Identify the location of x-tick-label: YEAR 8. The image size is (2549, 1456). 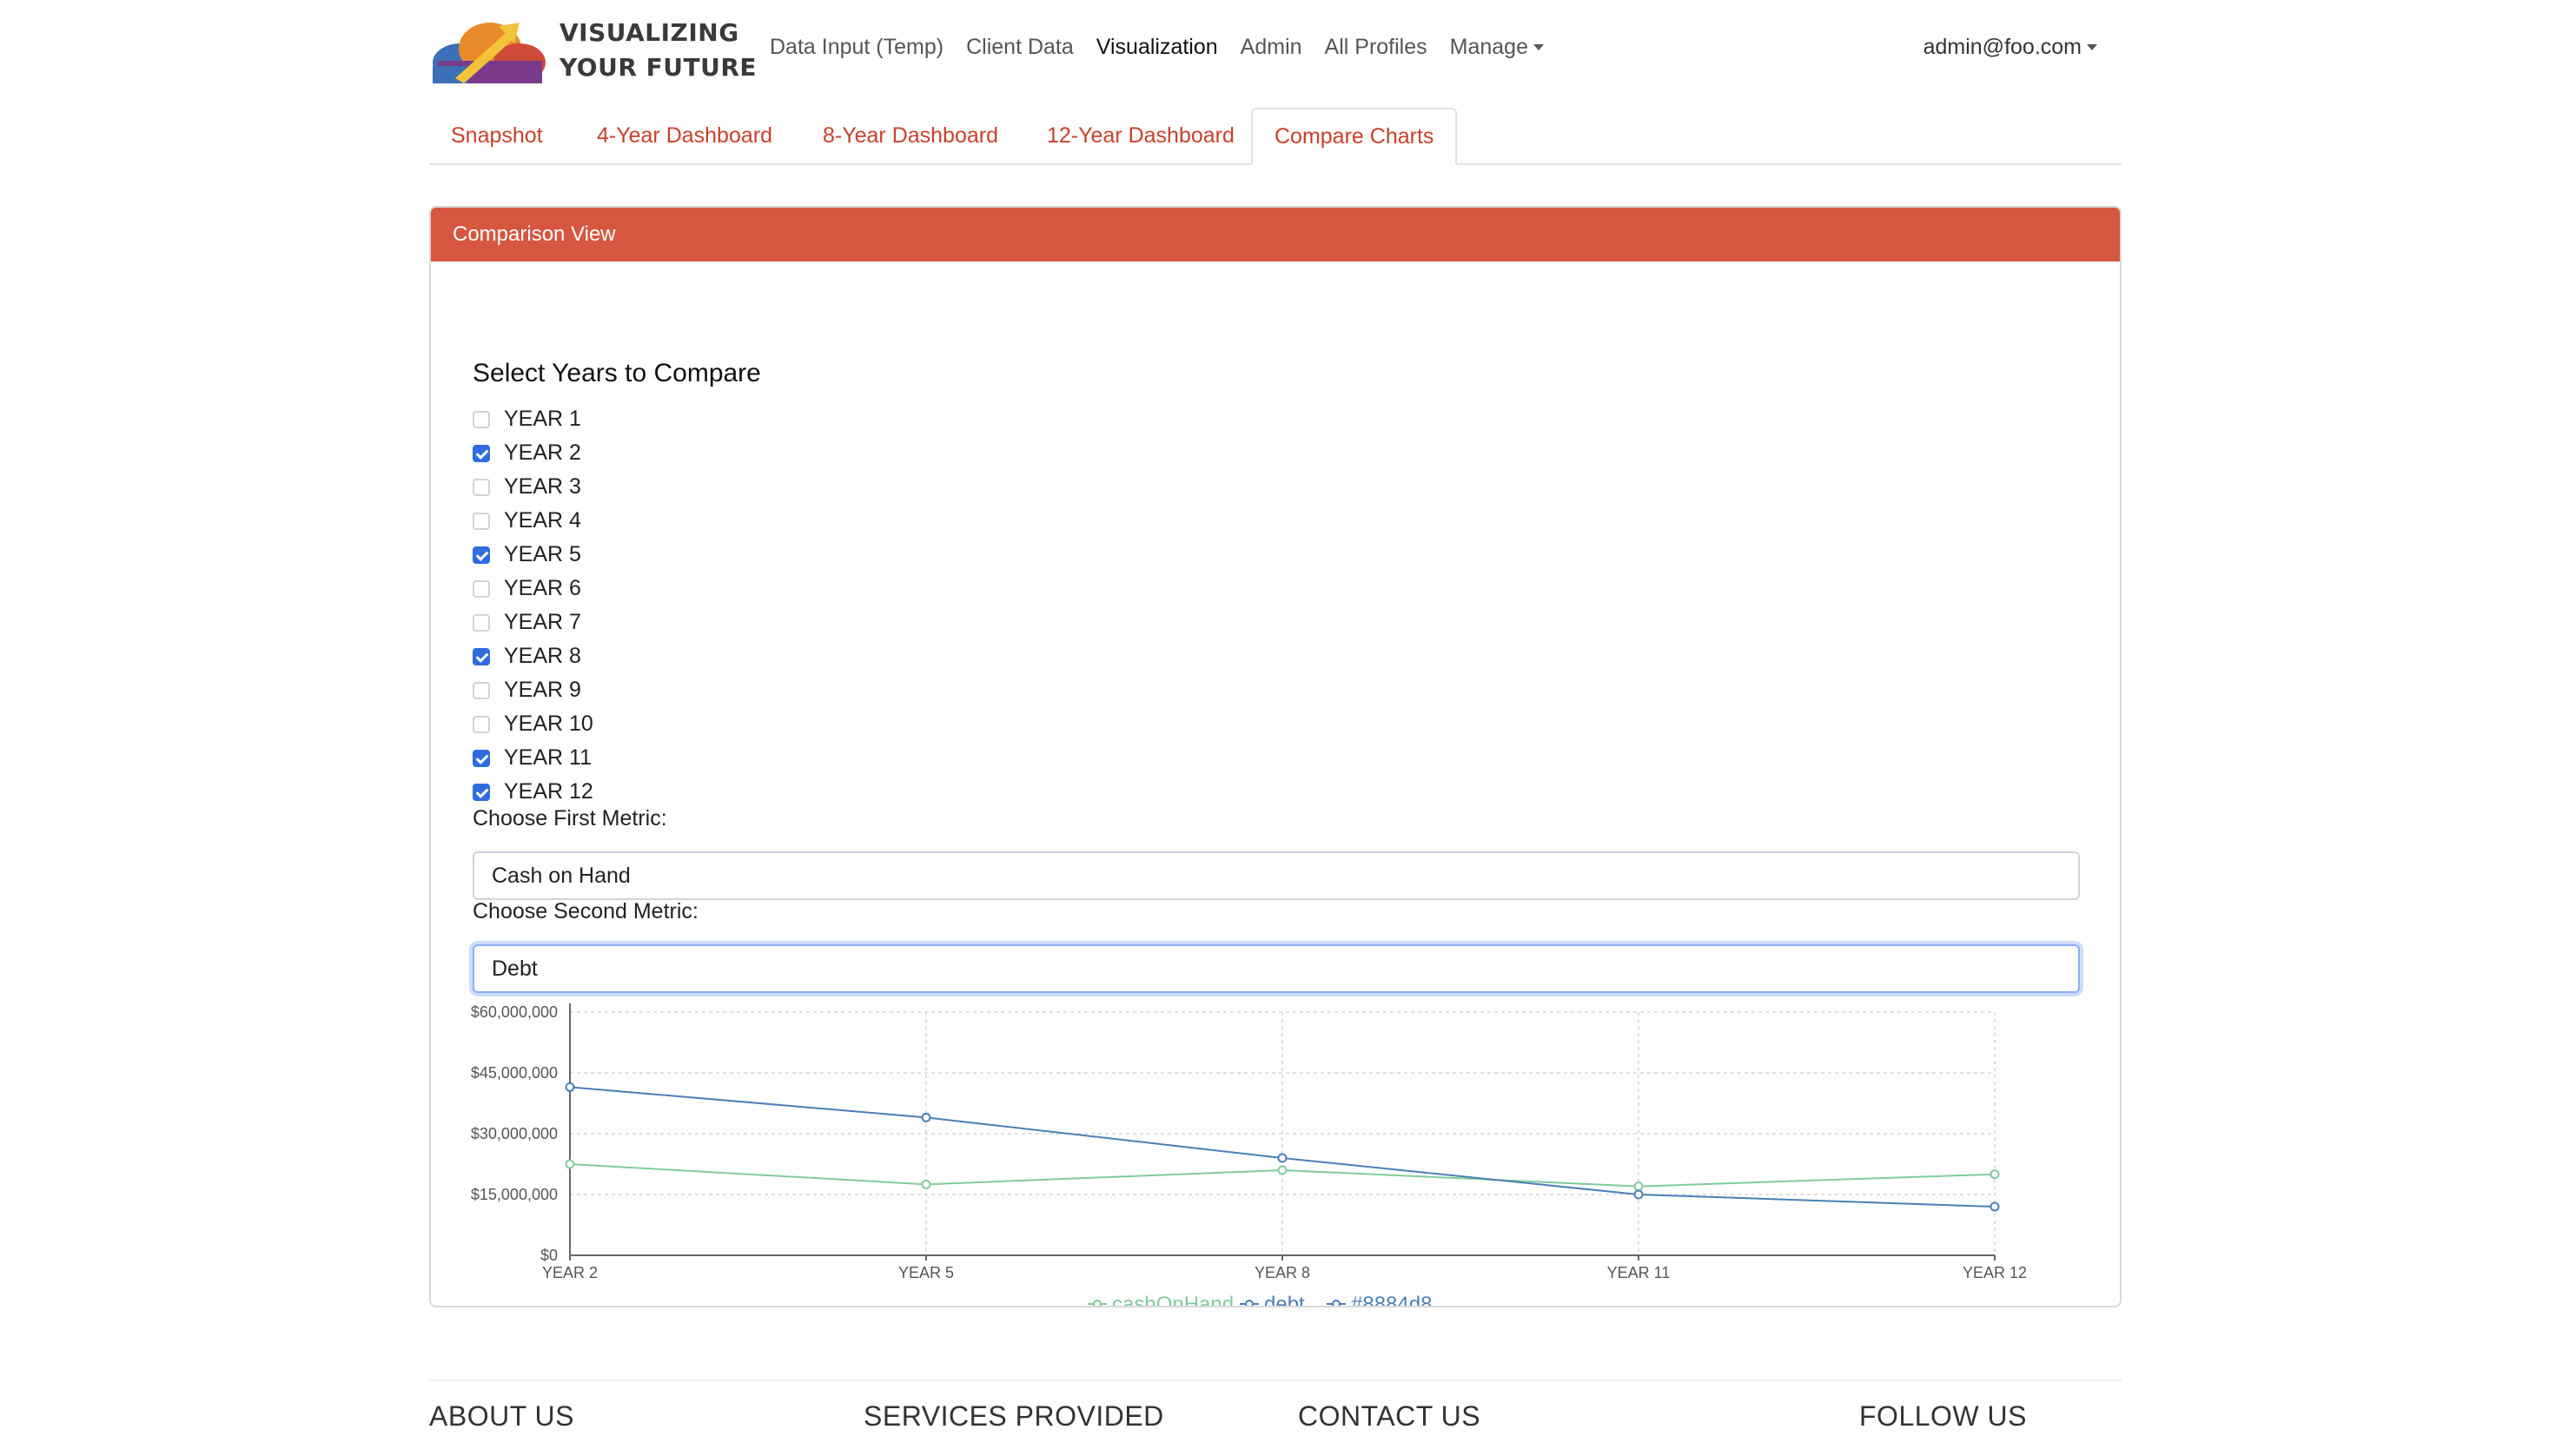
(1283, 1272).